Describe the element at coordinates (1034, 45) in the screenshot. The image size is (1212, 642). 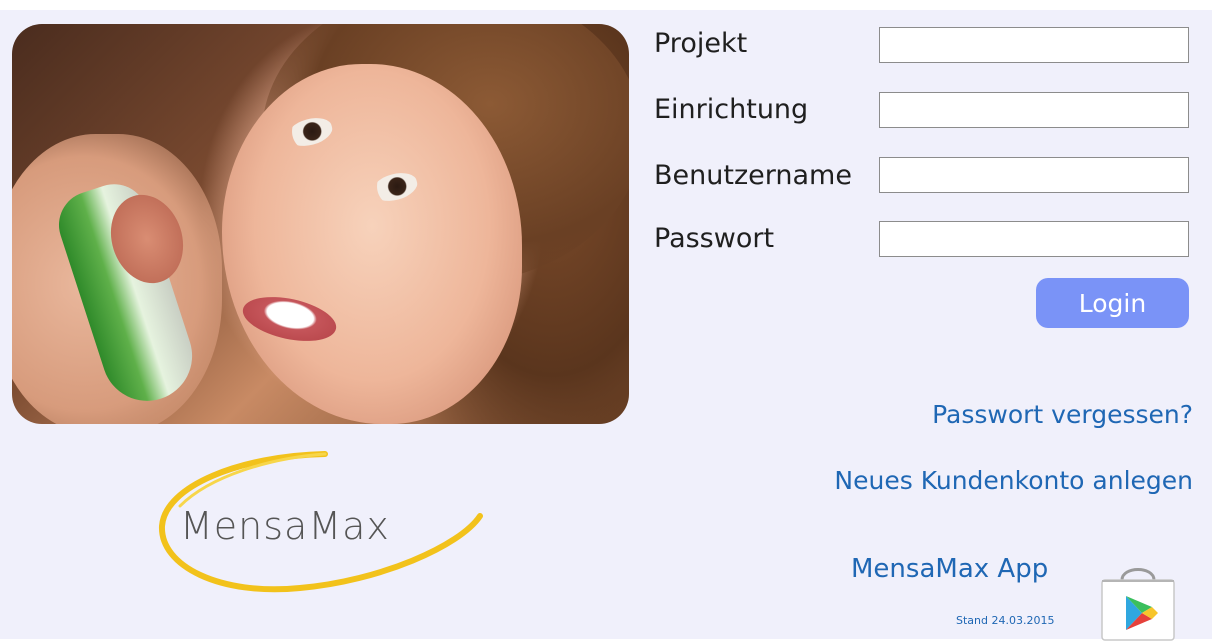
I see `projekt-input` at that location.